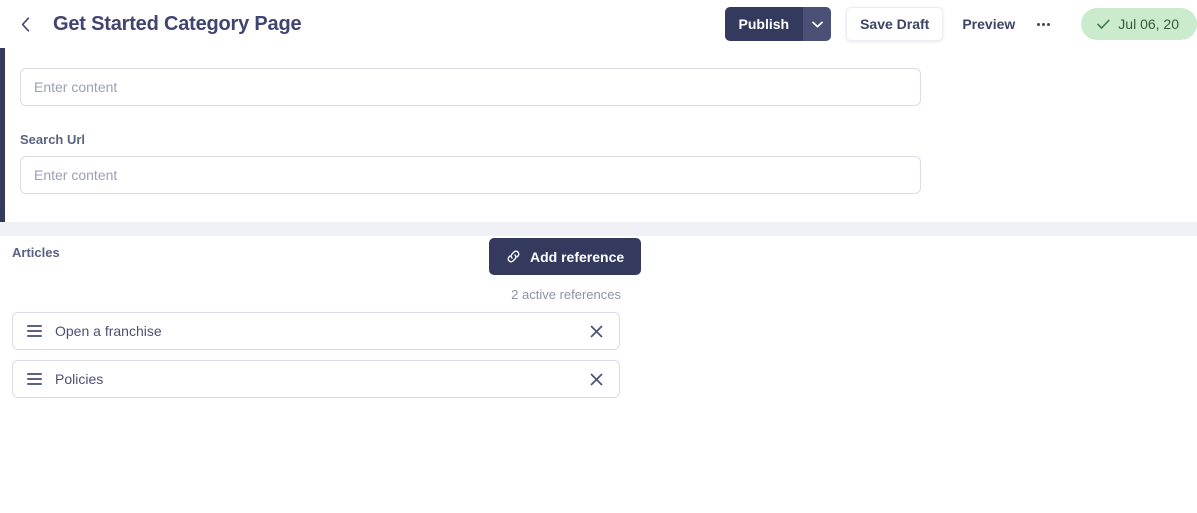 The height and width of the screenshot is (513, 1197). I want to click on chevron-down-icon, so click(817, 24).